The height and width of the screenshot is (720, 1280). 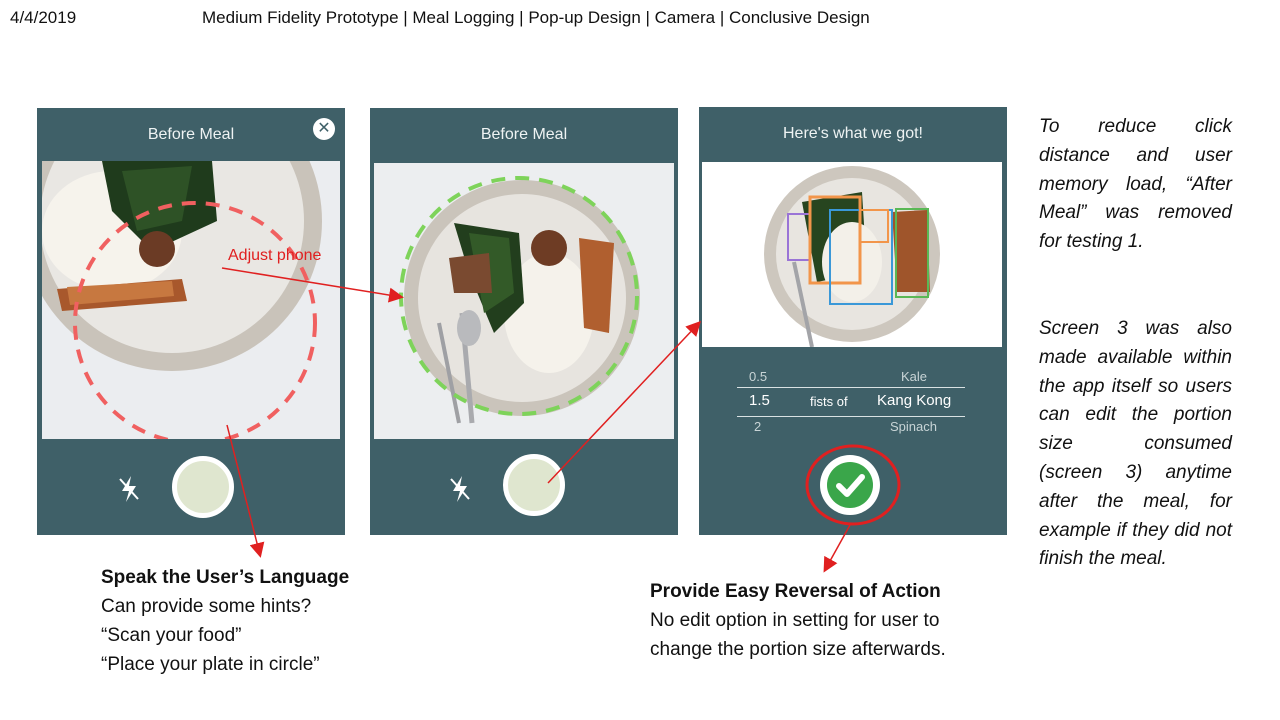 I want to click on detected-food-card, so click(x=852, y=255).